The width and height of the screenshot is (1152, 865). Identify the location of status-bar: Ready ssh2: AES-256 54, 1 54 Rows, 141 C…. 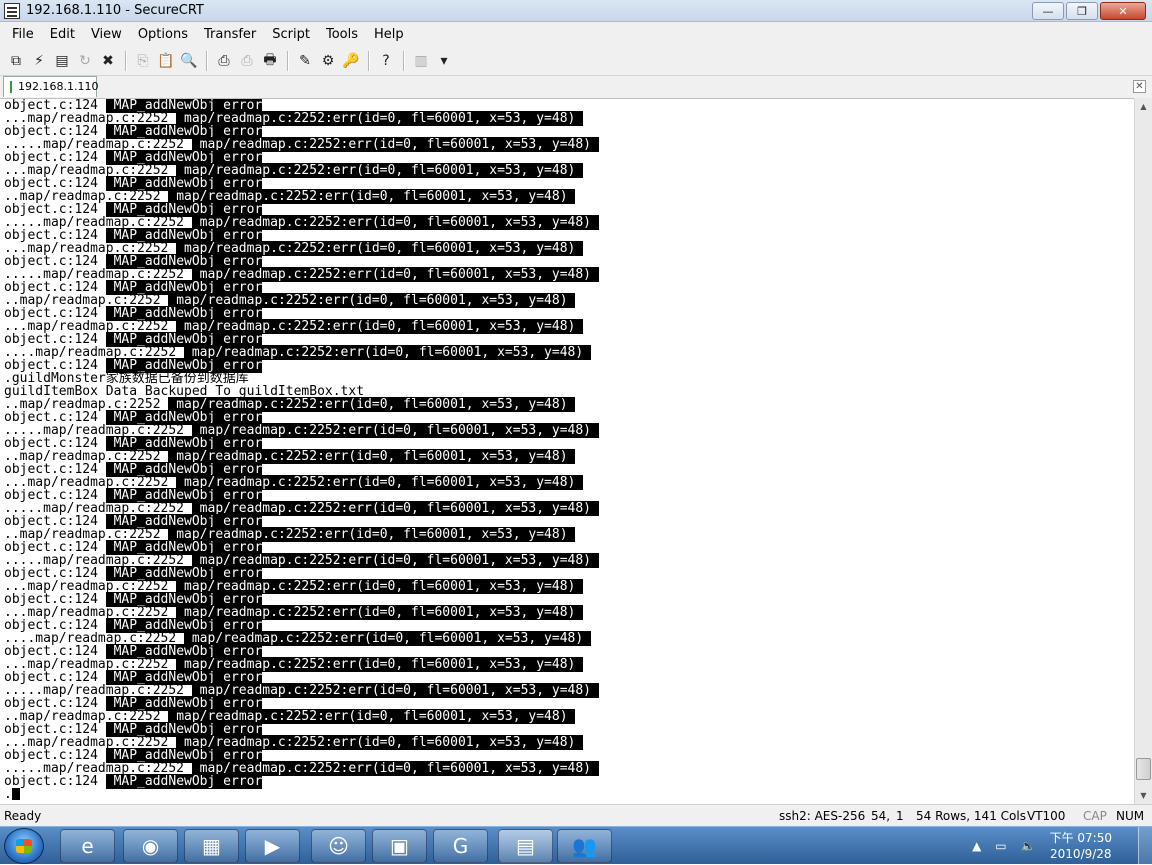
(576, 815).